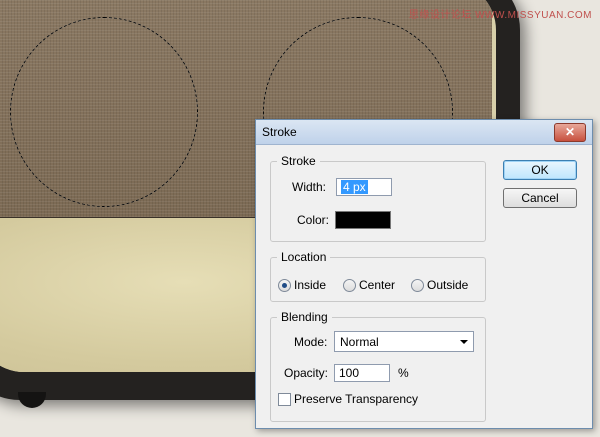  Describe the element at coordinates (279, 132) in the screenshot. I see `dialog-title: Stroke` at that location.